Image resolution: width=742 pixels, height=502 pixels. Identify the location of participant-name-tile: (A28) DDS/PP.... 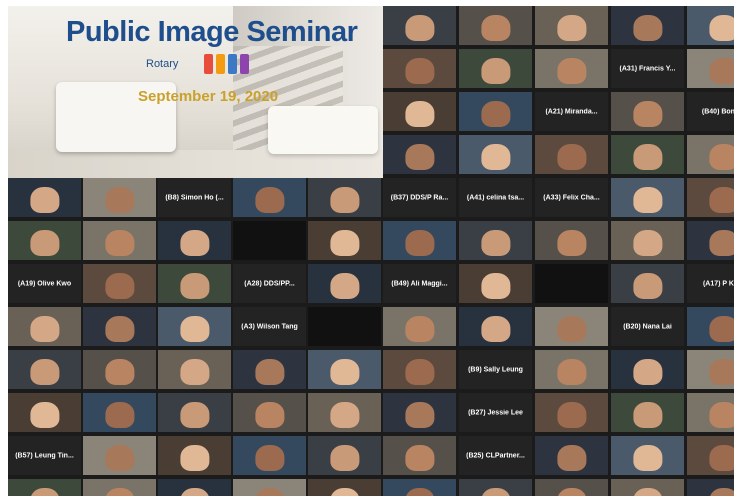
(269, 283).